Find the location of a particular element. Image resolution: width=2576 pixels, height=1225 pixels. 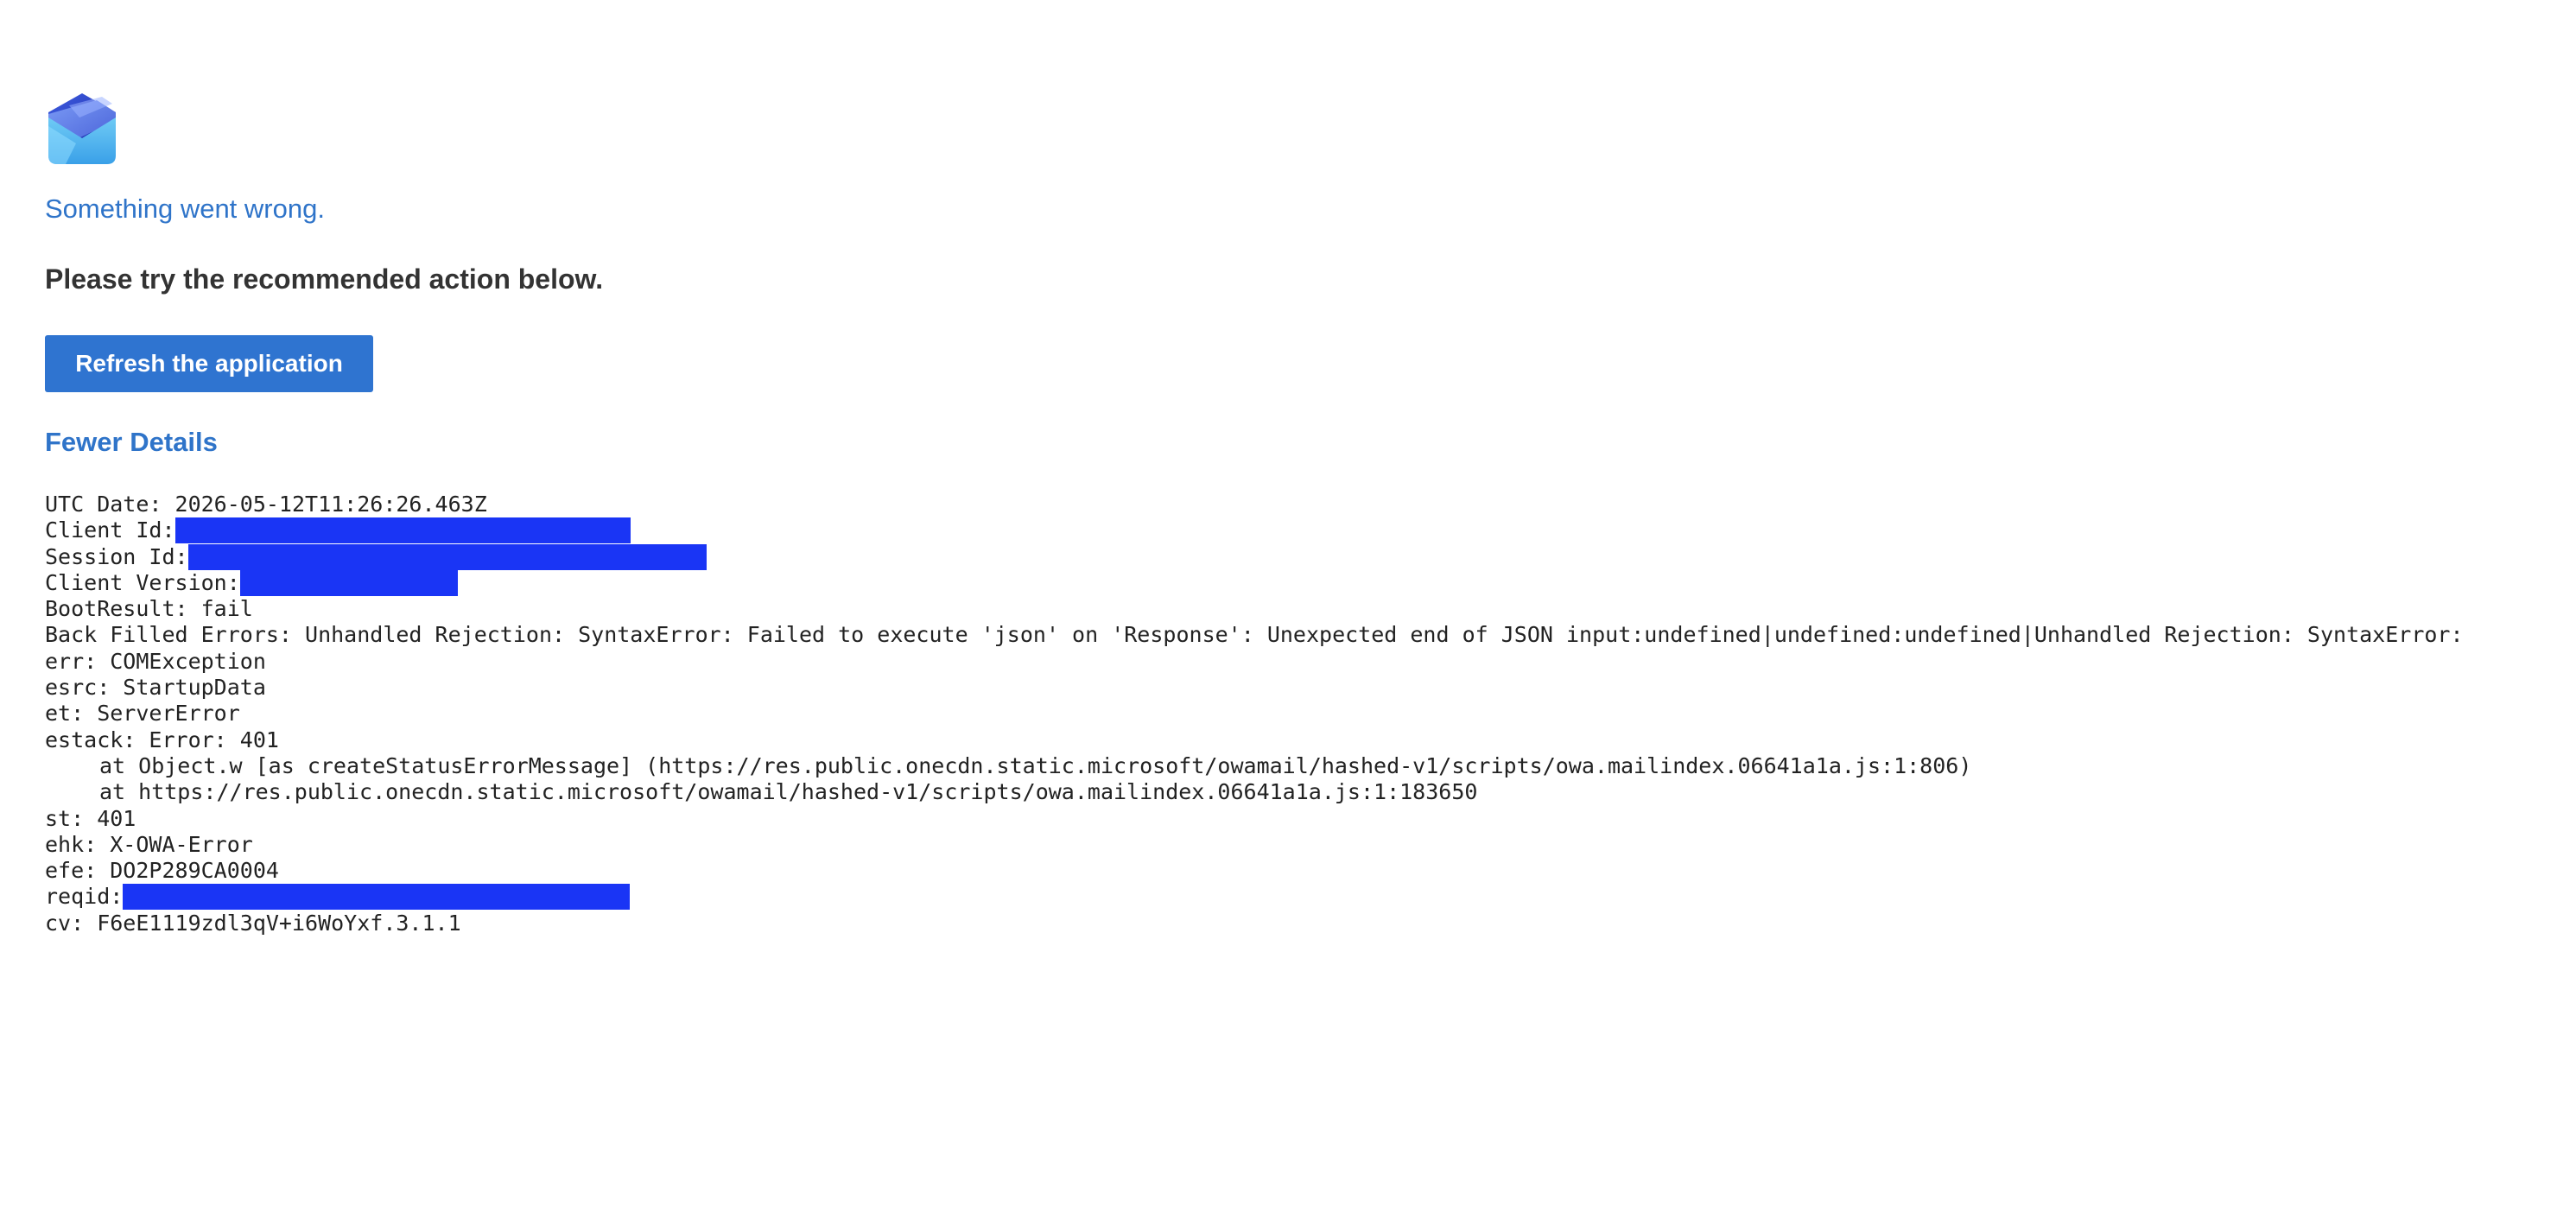

error-headline: Something went wrong. is located at coordinates (185, 209).